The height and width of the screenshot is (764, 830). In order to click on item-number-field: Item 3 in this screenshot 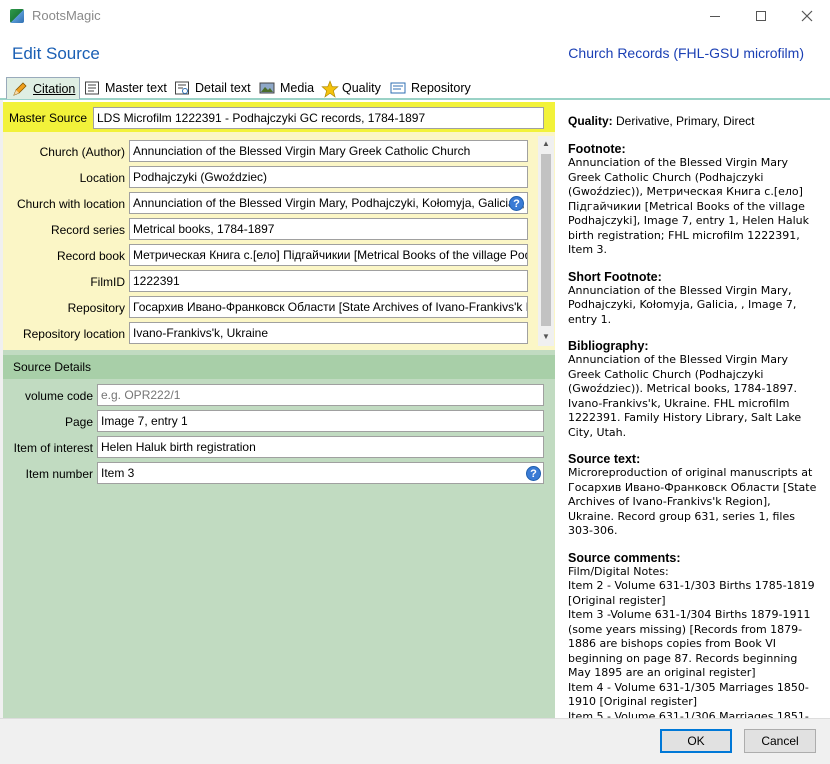, I will do `click(320, 473)`.